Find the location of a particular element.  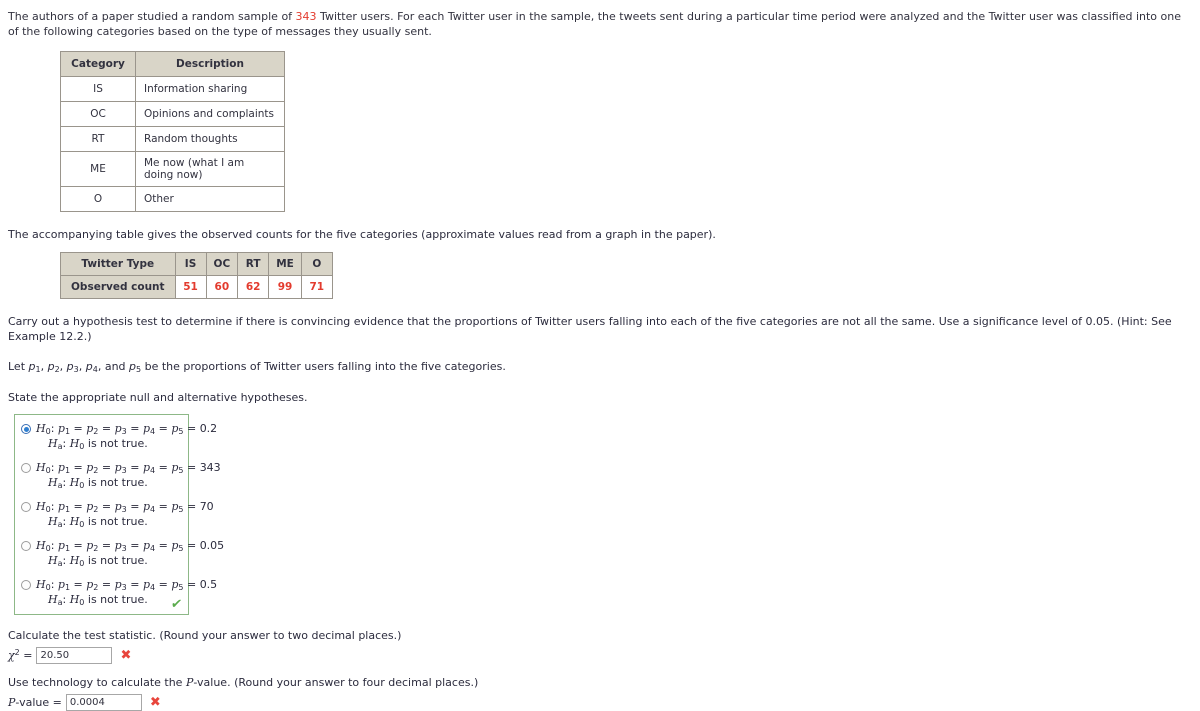

hypothesis-option-2-text: H0: p1 = p2 = p3 = p4 = p5 = 343 Ha is located at coordinates (128, 476).